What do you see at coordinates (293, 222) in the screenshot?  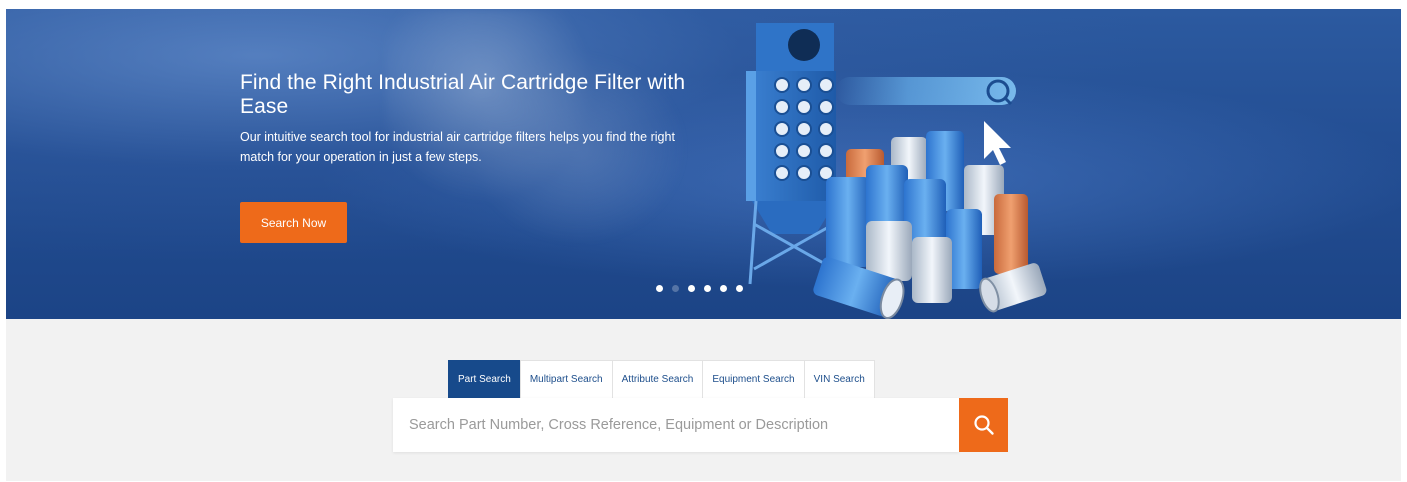 I see `search-now-button: Search Now` at bounding box center [293, 222].